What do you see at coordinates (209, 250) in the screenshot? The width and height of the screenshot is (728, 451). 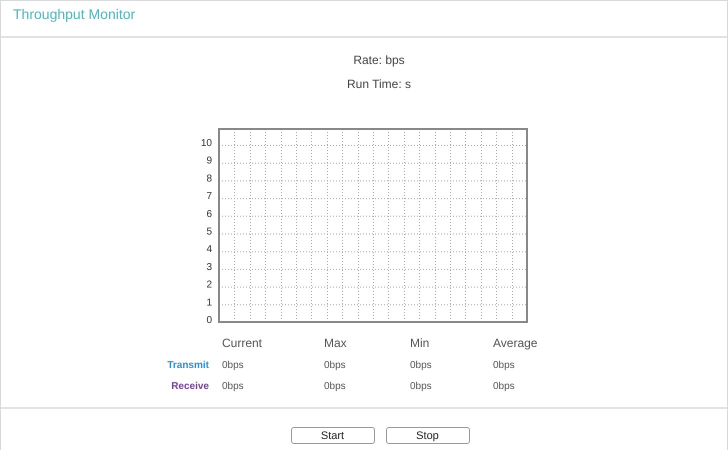 I see `axis-label: 4` at bounding box center [209, 250].